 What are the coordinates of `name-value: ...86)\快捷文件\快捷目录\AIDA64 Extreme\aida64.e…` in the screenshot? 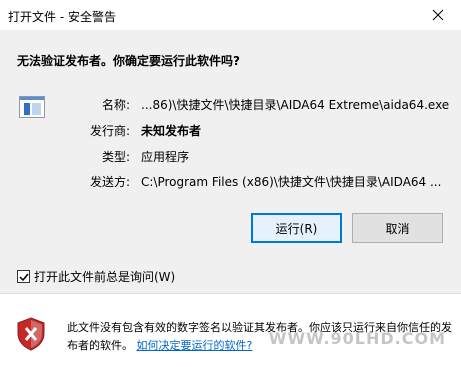 It's located at (295, 105).